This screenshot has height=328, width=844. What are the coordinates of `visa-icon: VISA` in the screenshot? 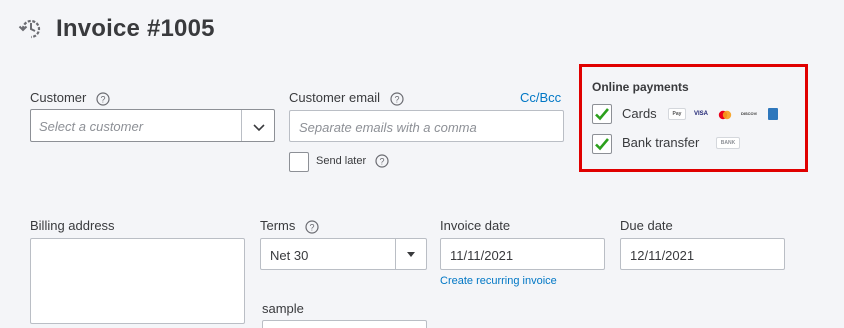 It's located at (700, 114).